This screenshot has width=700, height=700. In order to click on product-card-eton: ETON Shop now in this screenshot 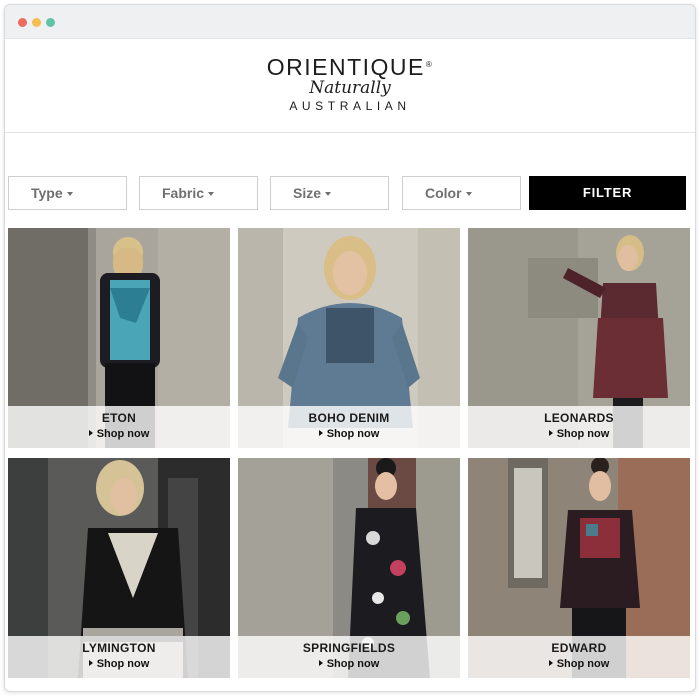, I will do `click(119, 338)`.